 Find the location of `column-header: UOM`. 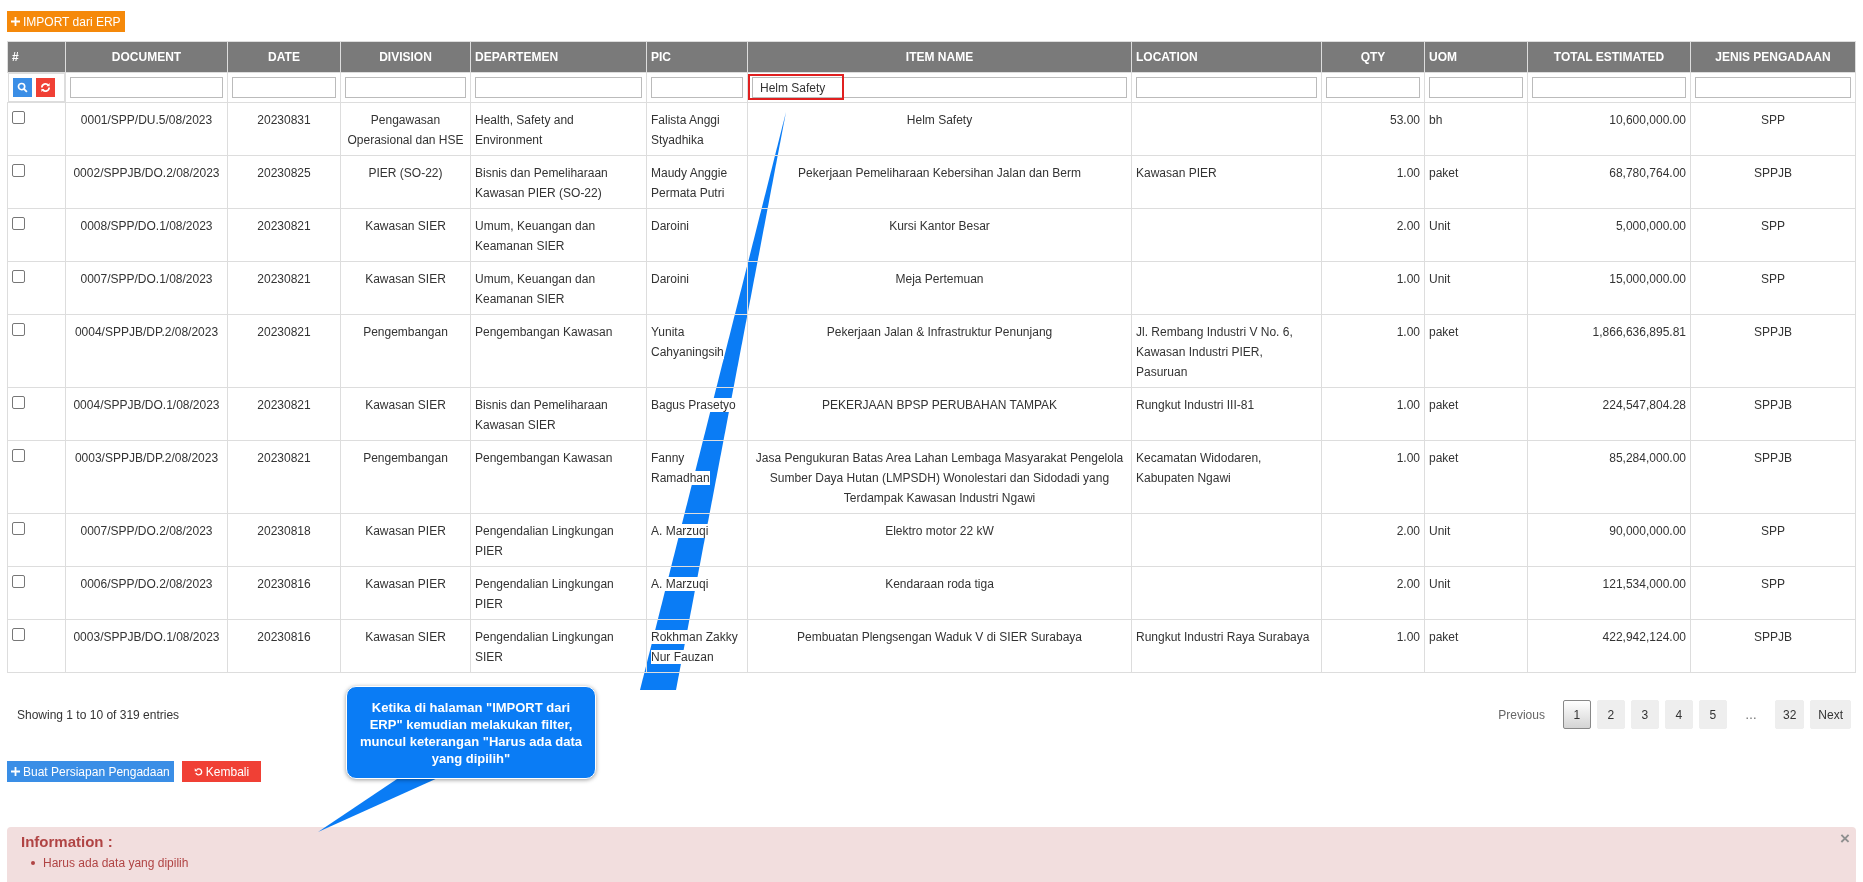

column-header: UOM is located at coordinates (1476, 57).